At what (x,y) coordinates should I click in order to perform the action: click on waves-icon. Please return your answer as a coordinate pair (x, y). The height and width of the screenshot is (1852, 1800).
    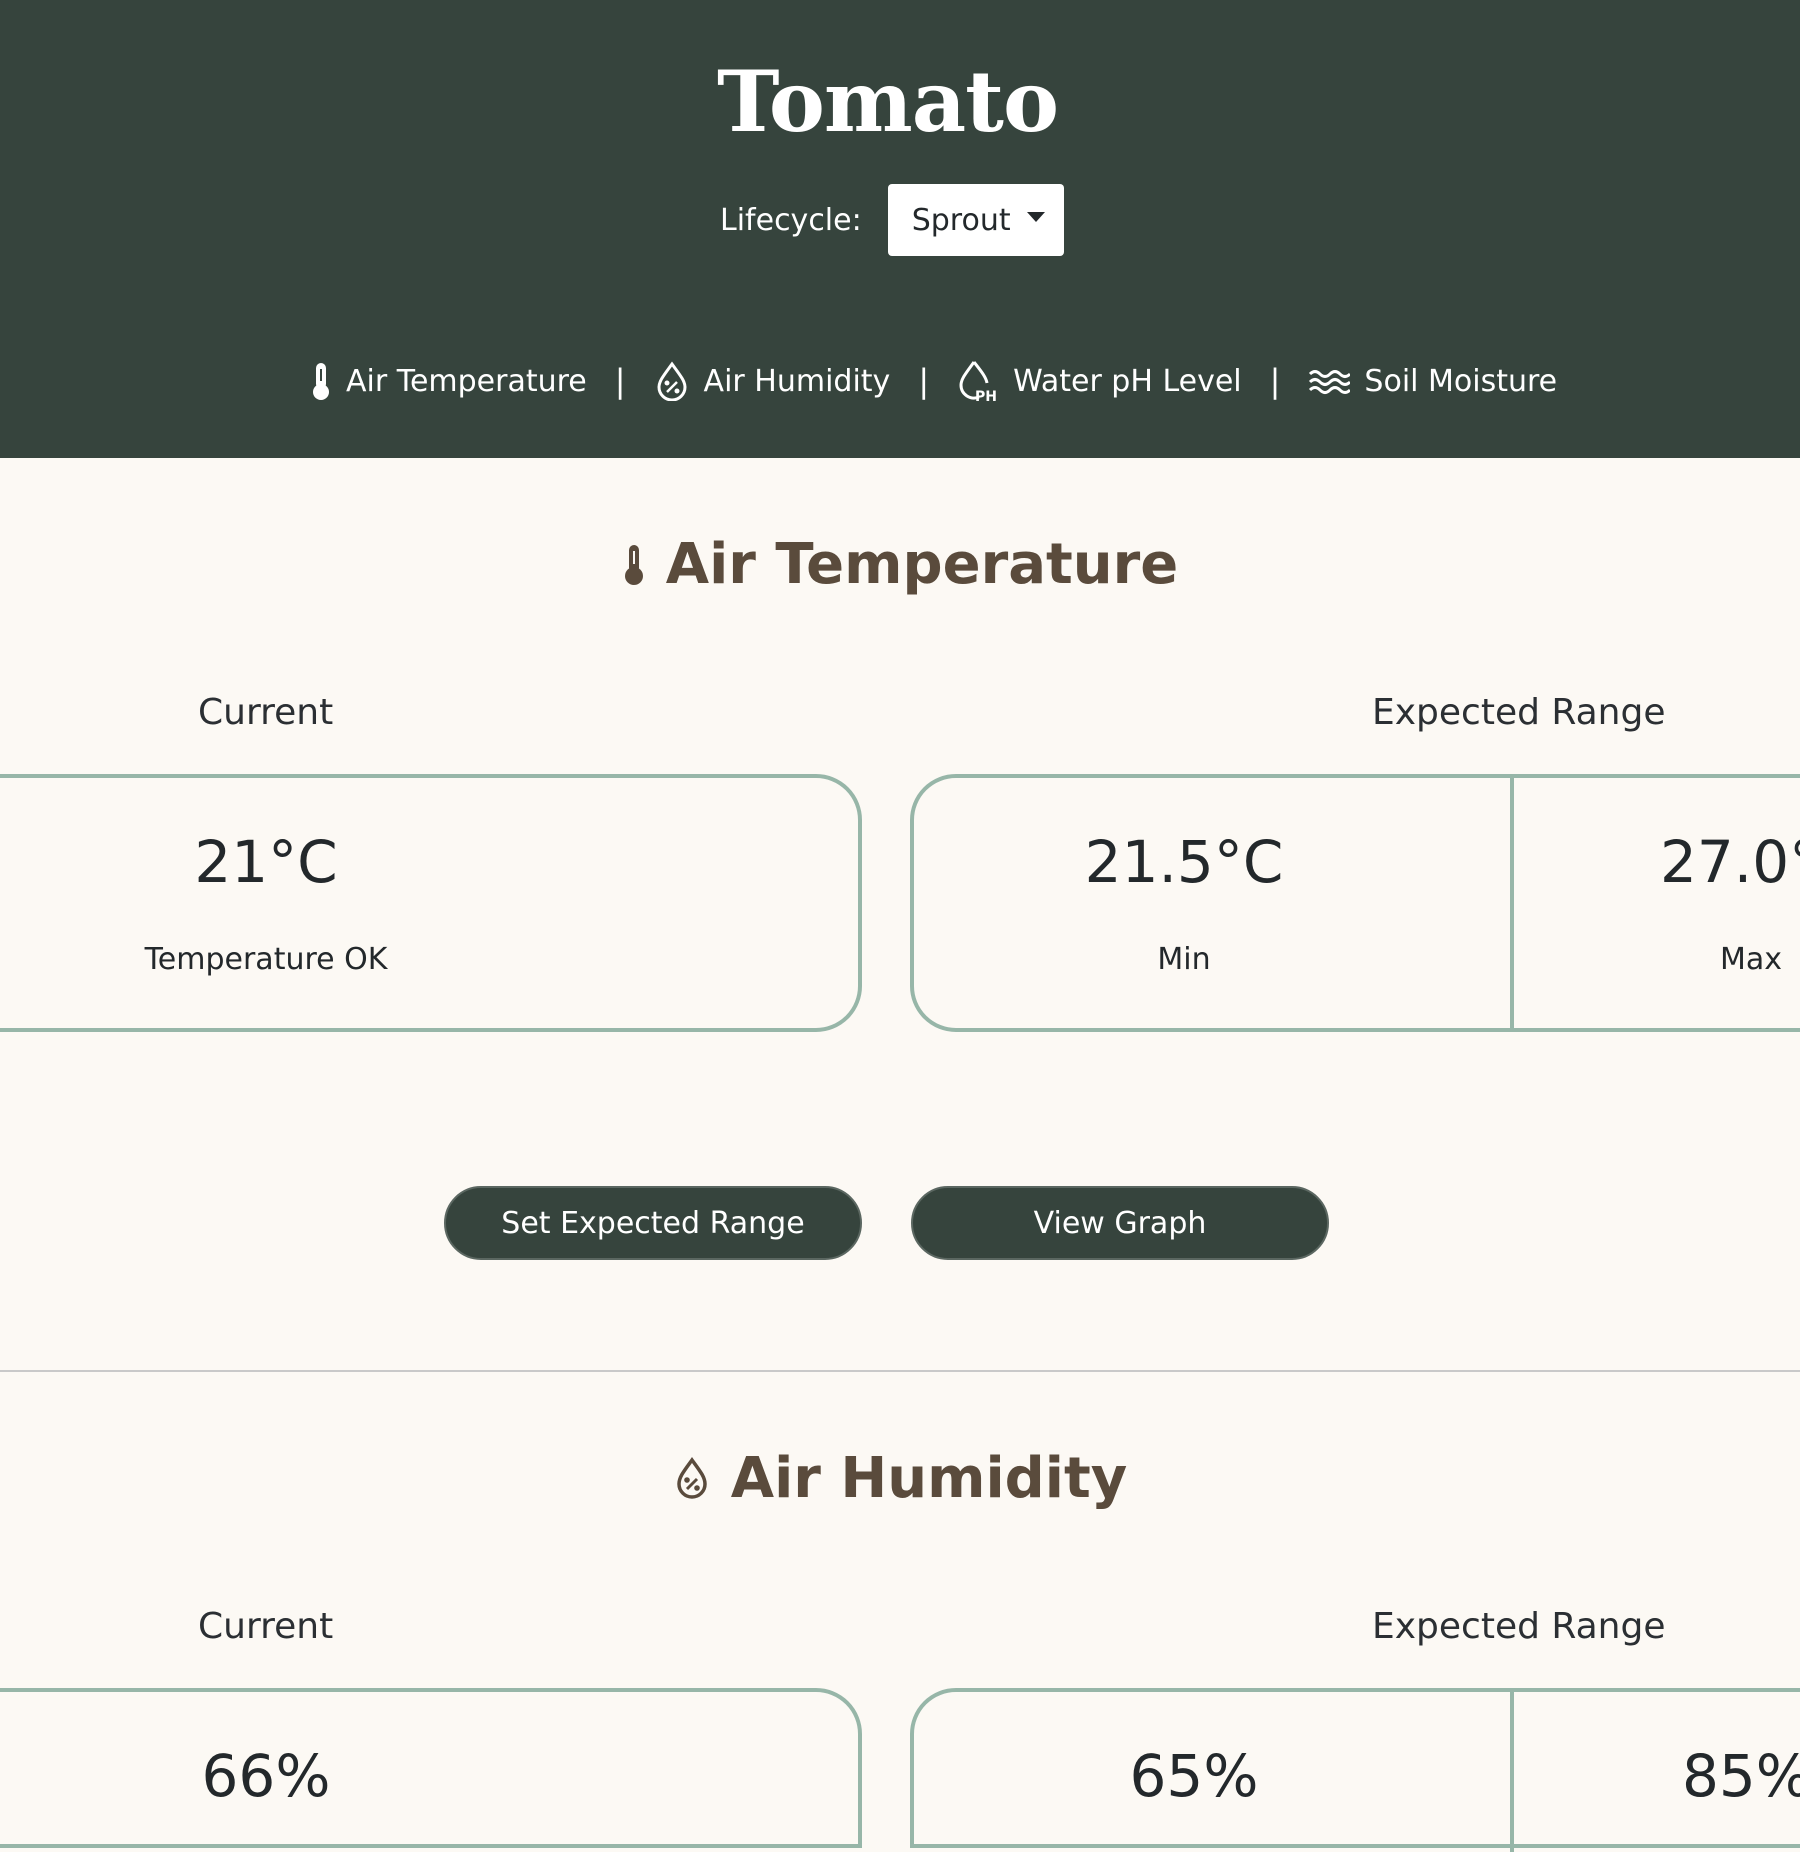
    Looking at the image, I should click on (1330, 382).